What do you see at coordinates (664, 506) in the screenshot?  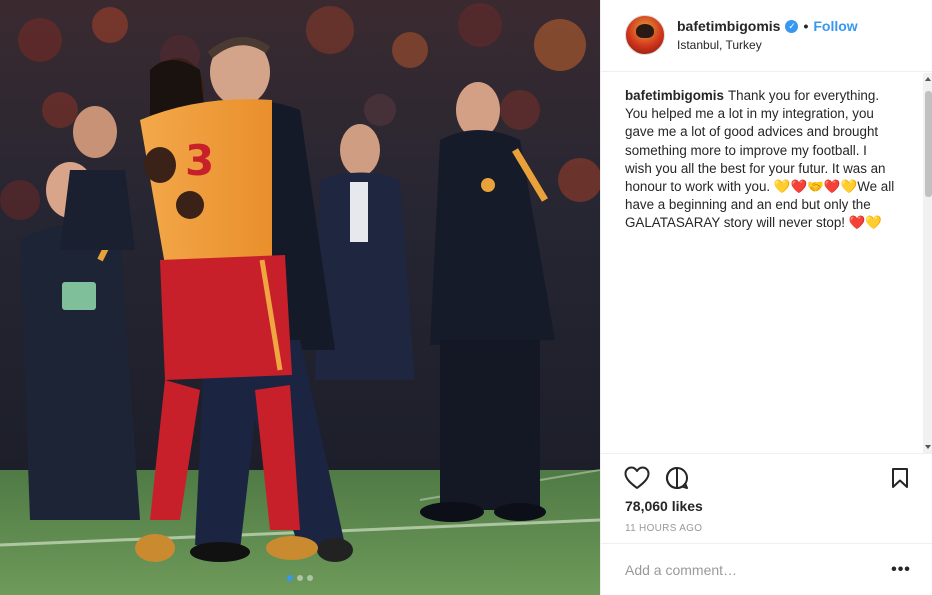 I see `likes-count: 78,060 likes` at bounding box center [664, 506].